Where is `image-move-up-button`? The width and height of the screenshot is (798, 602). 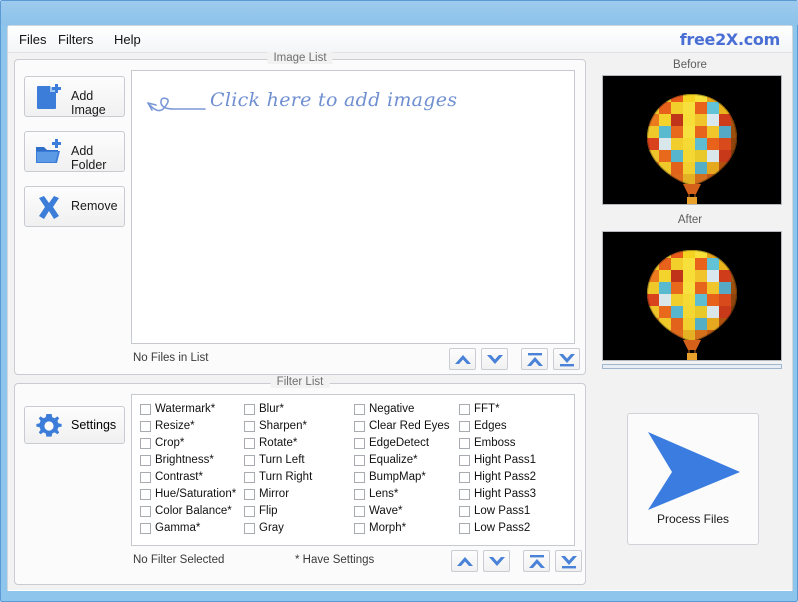
image-move-up-button is located at coordinates (462, 359).